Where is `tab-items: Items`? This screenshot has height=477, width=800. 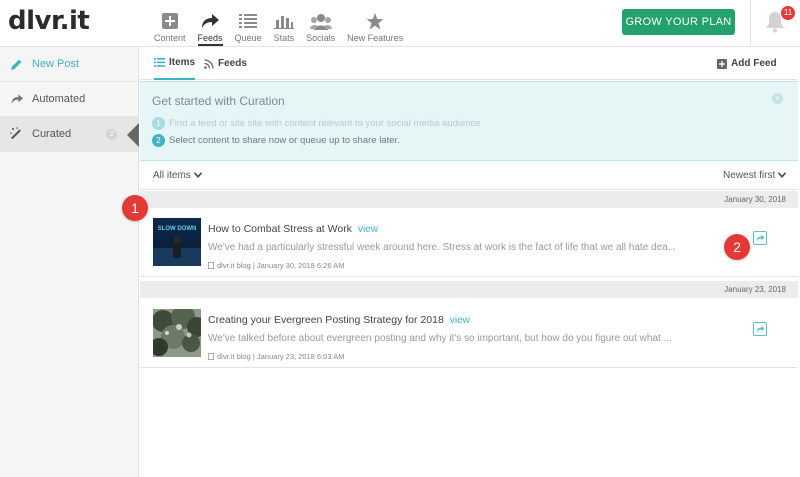
tab-items: Items is located at coordinates (175, 63).